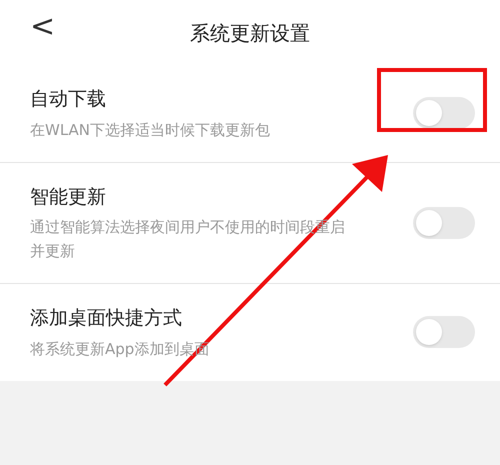 The width and height of the screenshot is (500, 465). Describe the element at coordinates (43, 27) in the screenshot. I see `back-button: <` at that location.